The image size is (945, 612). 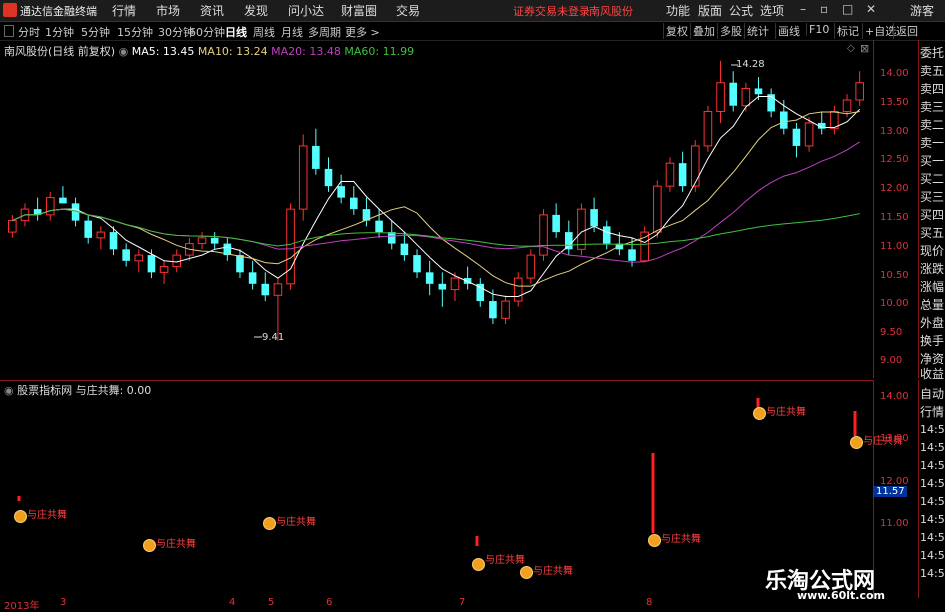 What do you see at coordinates (932, 250) in the screenshot?
I see `side-price: 现价` at bounding box center [932, 250].